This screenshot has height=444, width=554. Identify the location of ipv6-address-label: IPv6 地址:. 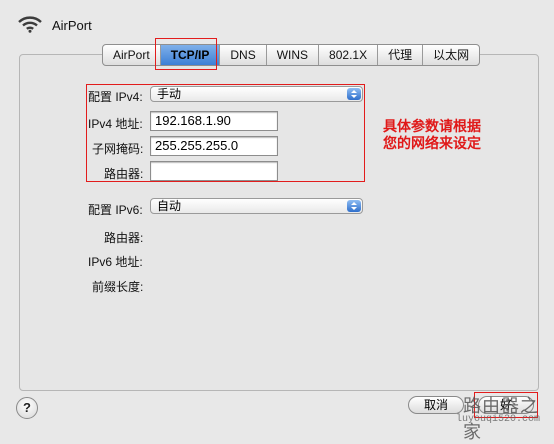
(115, 262).